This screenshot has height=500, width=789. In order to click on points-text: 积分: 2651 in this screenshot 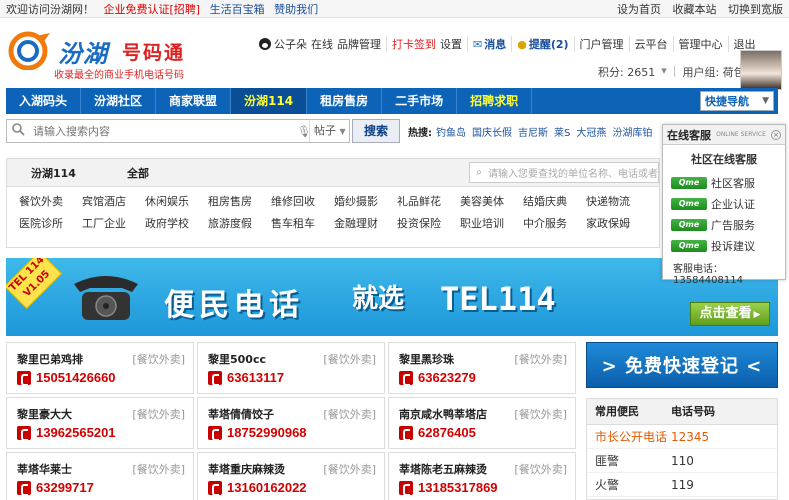, I will do `click(626, 72)`.